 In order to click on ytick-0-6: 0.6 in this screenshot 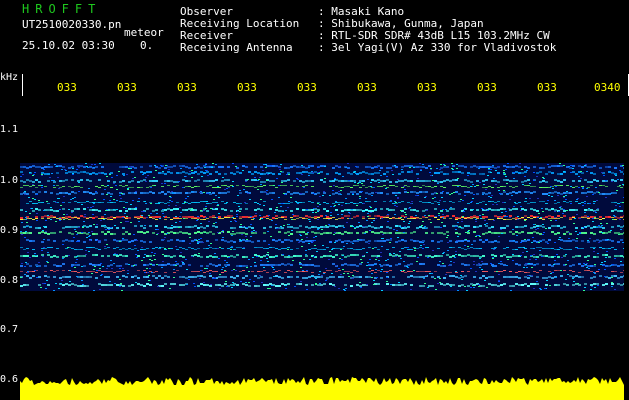, I will do `click(9, 379)`.